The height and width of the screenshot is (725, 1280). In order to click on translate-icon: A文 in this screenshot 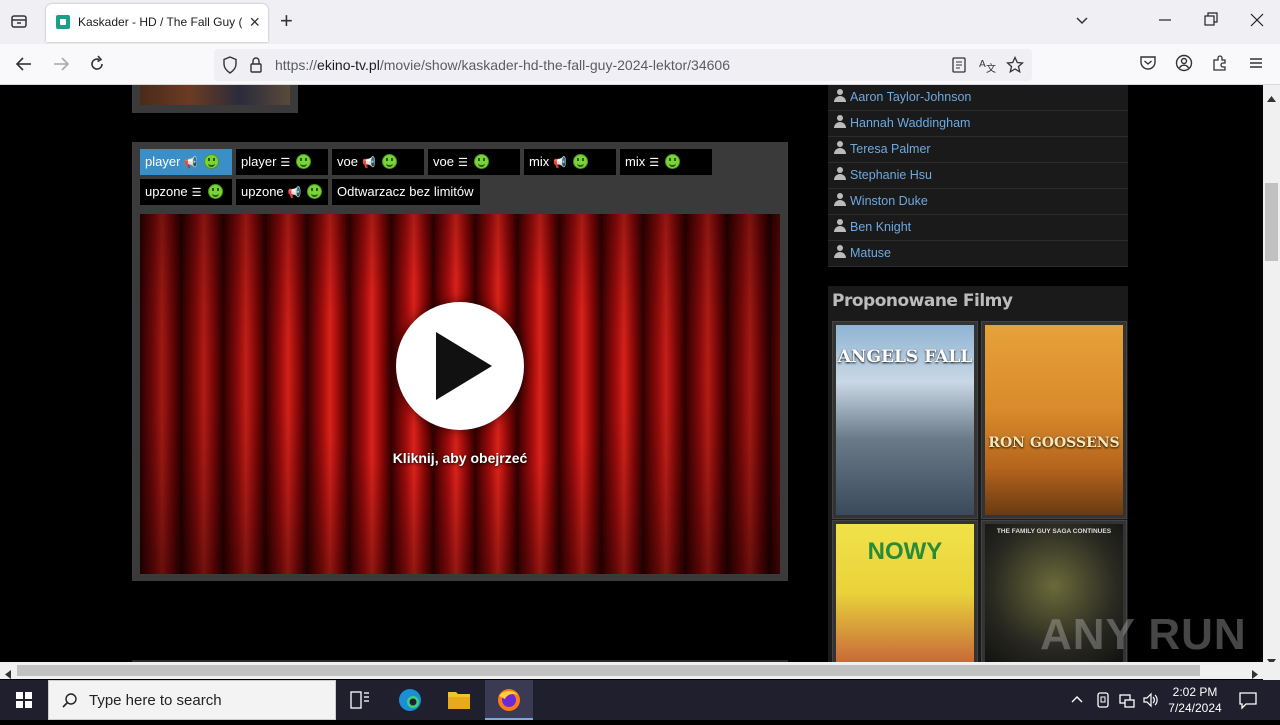, I will do `click(987, 67)`.